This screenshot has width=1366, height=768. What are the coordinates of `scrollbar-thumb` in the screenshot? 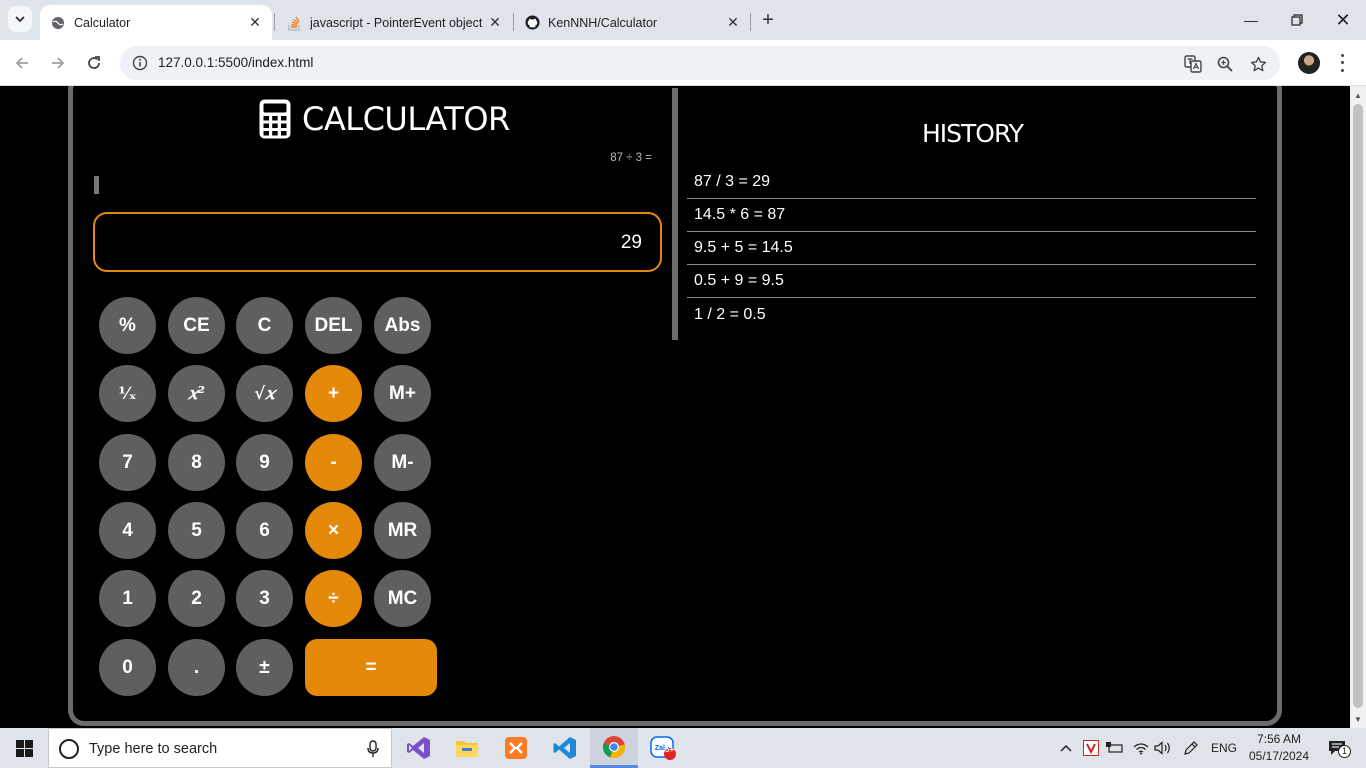 It's located at (1358, 406).